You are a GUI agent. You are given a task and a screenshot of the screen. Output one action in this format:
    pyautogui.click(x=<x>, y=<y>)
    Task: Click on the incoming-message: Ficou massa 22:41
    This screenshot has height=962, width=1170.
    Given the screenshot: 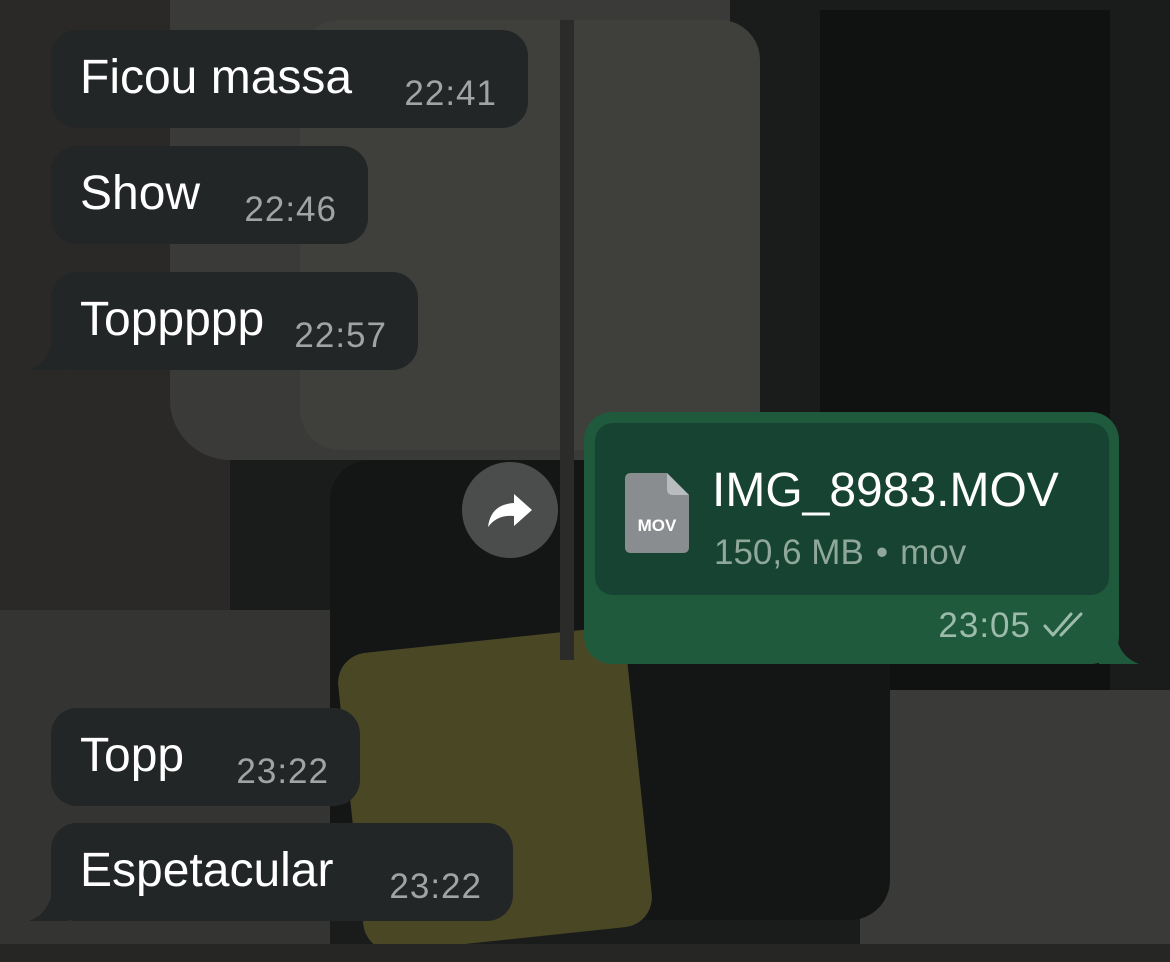 What is the action you would take?
    pyautogui.click(x=289, y=79)
    